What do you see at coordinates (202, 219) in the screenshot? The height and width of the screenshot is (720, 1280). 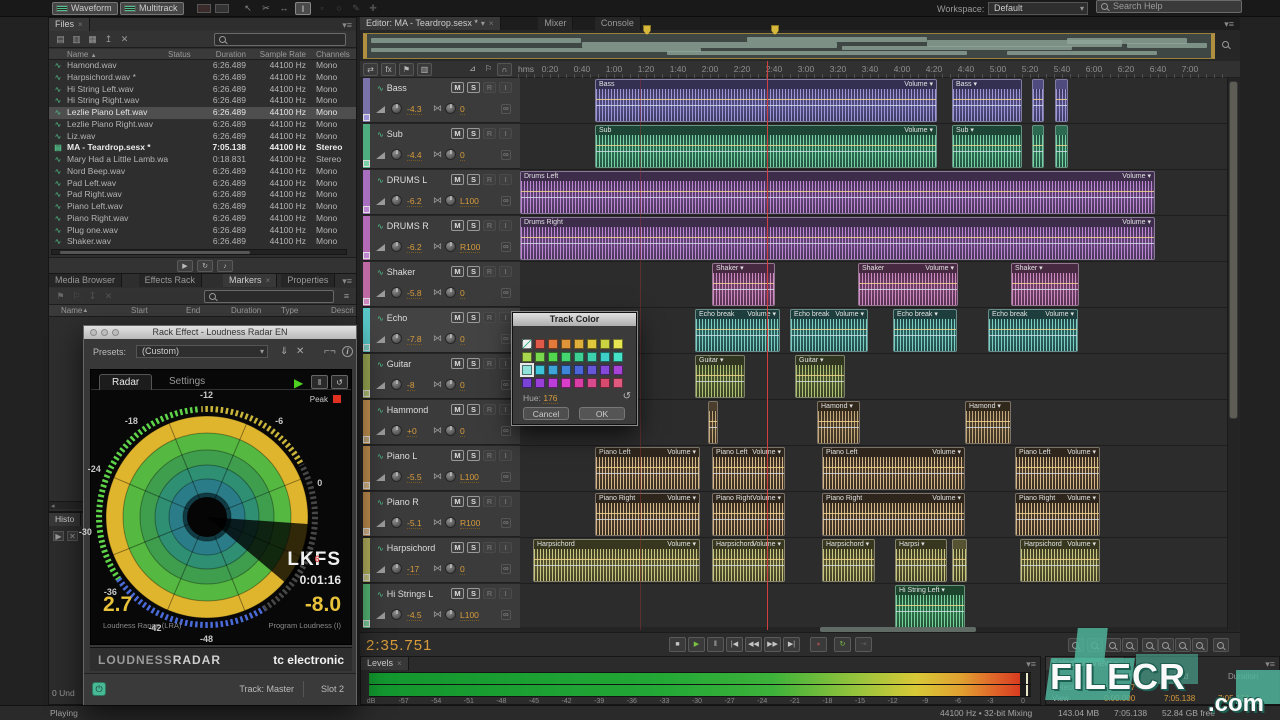 I see `file-row: ∿ Piano Right.wav 6:26.489 44100 Hz Mono` at bounding box center [202, 219].